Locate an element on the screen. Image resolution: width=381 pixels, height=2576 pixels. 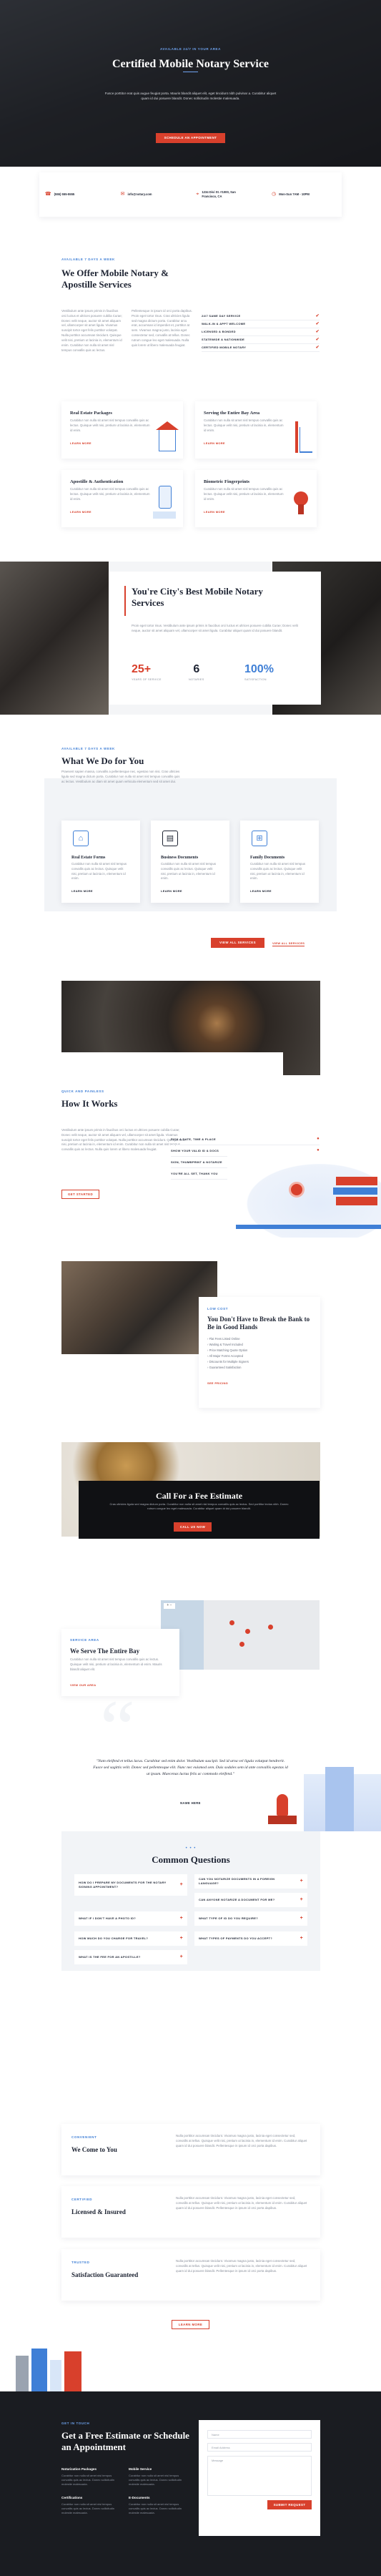
house-illustration-icon is located at coordinates (167, 440).